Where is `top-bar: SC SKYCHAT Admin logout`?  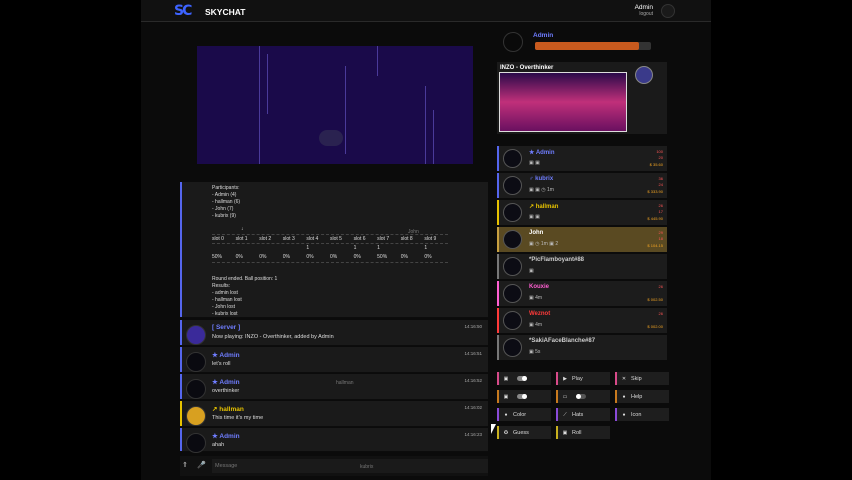 top-bar: SC SKYCHAT Admin logout is located at coordinates (426, 11).